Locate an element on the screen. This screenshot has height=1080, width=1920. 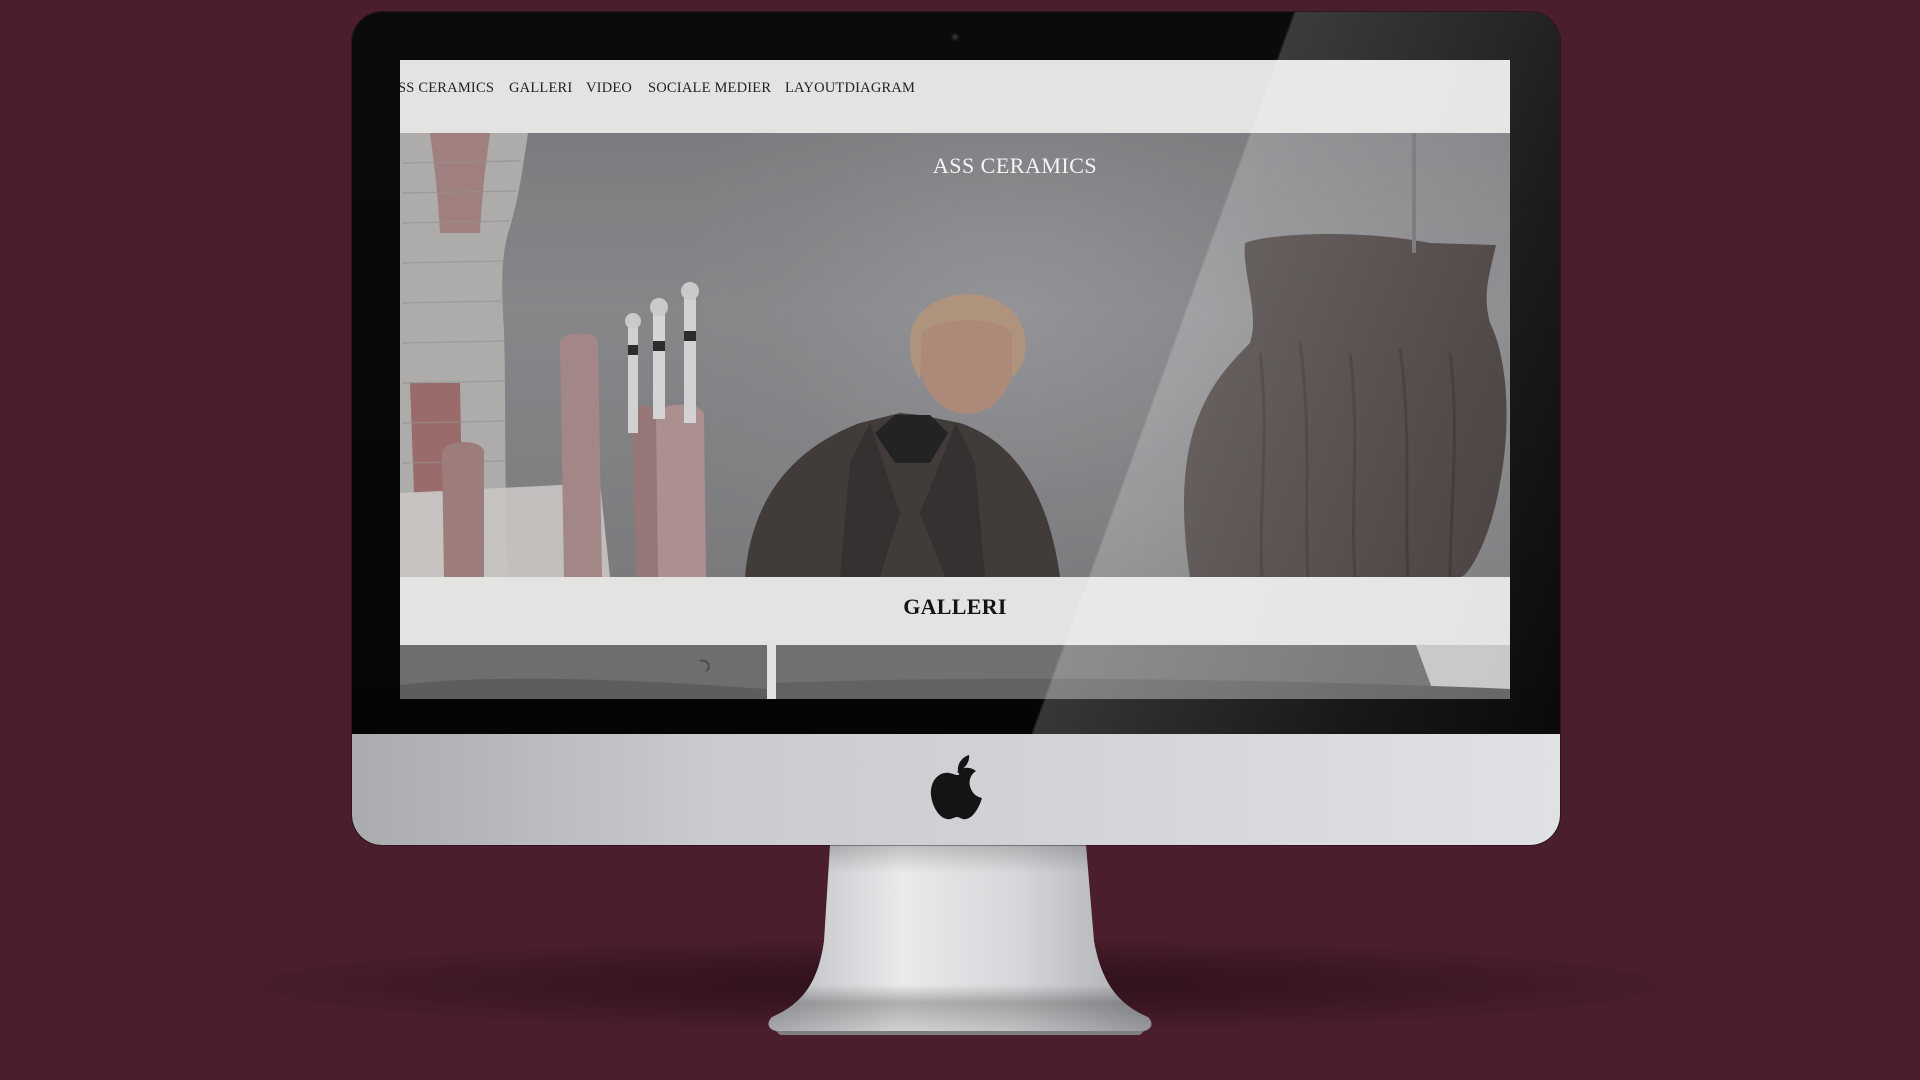
gallery-title: GALLERI is located at coordinates (955, 606).